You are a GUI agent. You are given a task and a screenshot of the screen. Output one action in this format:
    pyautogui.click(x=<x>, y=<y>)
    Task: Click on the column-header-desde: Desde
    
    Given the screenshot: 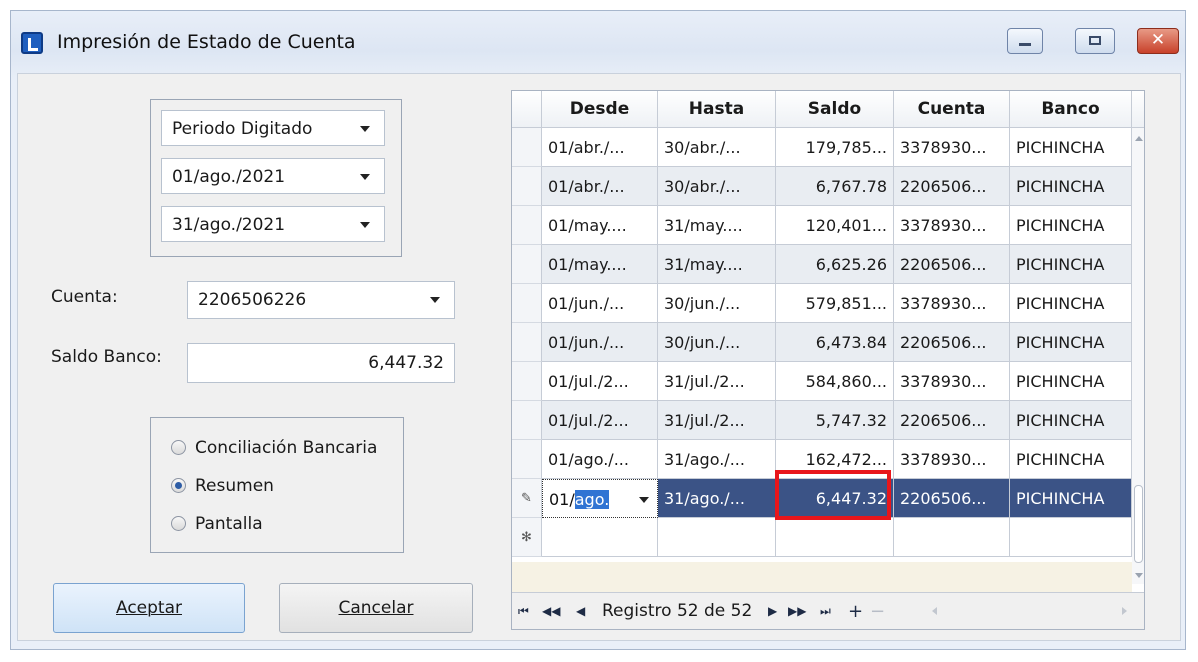 What is the action you would take?
    pyautogui.click(x=600, y=109)
    